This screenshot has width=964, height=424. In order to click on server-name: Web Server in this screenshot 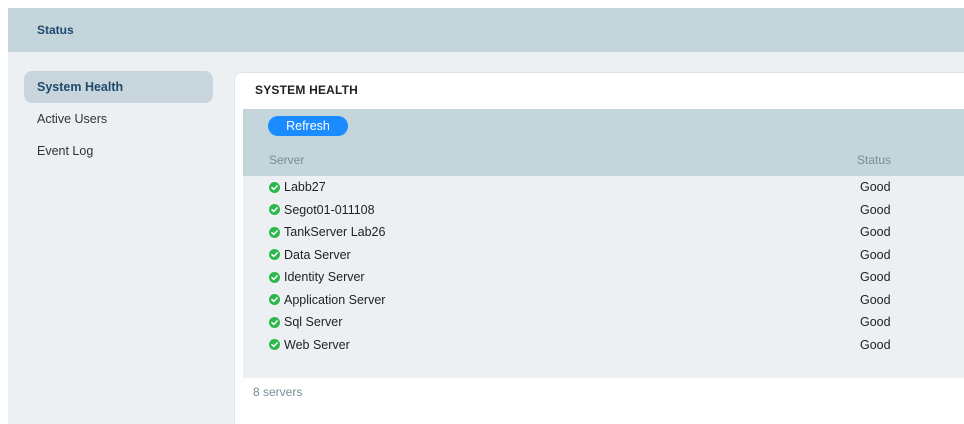, I will do `click(317, 344)`.